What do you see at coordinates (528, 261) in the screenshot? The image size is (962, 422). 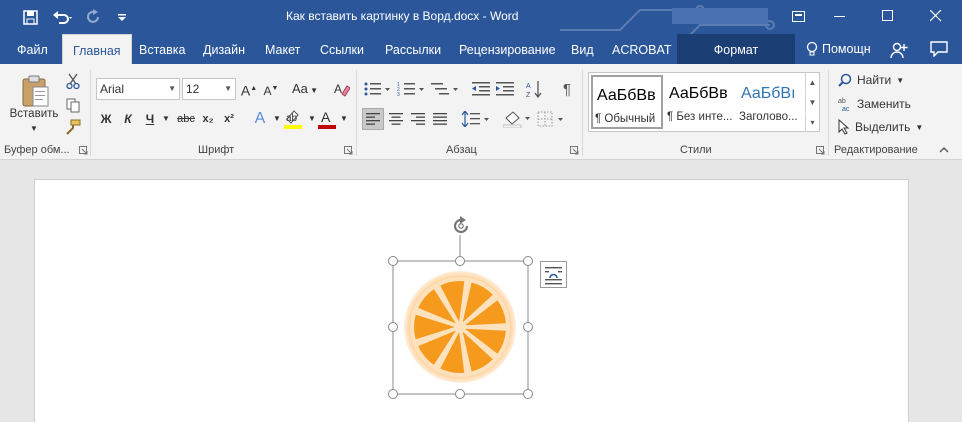 I see `resize-handle-top-right` at bounding box center [528, 261].